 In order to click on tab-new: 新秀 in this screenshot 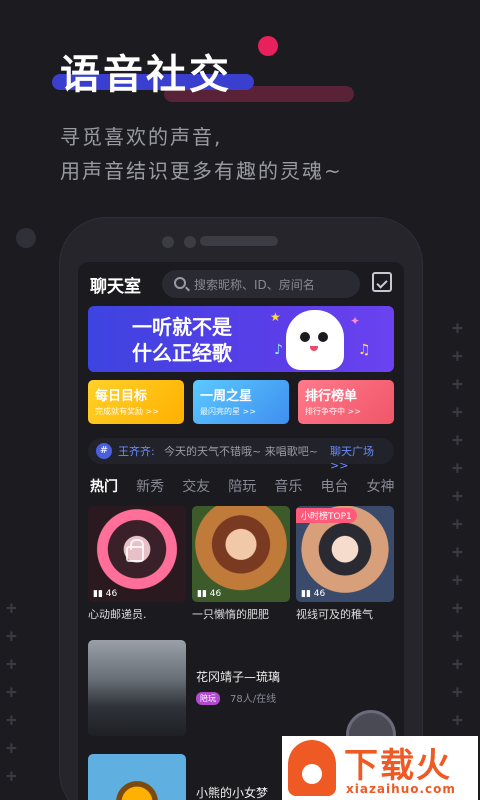, I will do `click(150, 486)`.